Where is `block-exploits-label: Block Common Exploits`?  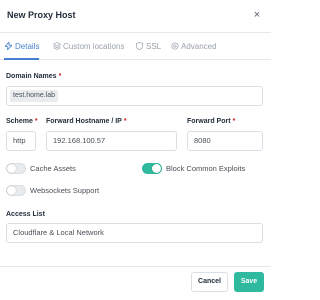
block-exploits-label: Block Common Exploits is located at coordinates (206, 168).